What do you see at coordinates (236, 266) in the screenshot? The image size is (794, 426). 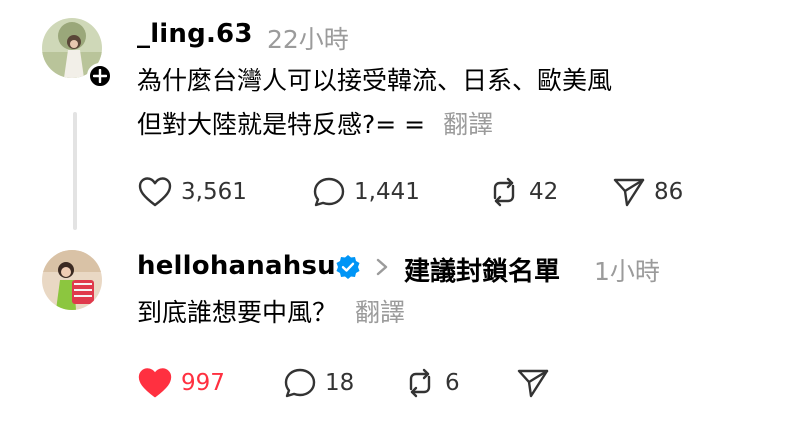 I see `username: hellohanahsu` at bounding box center [236, 266].